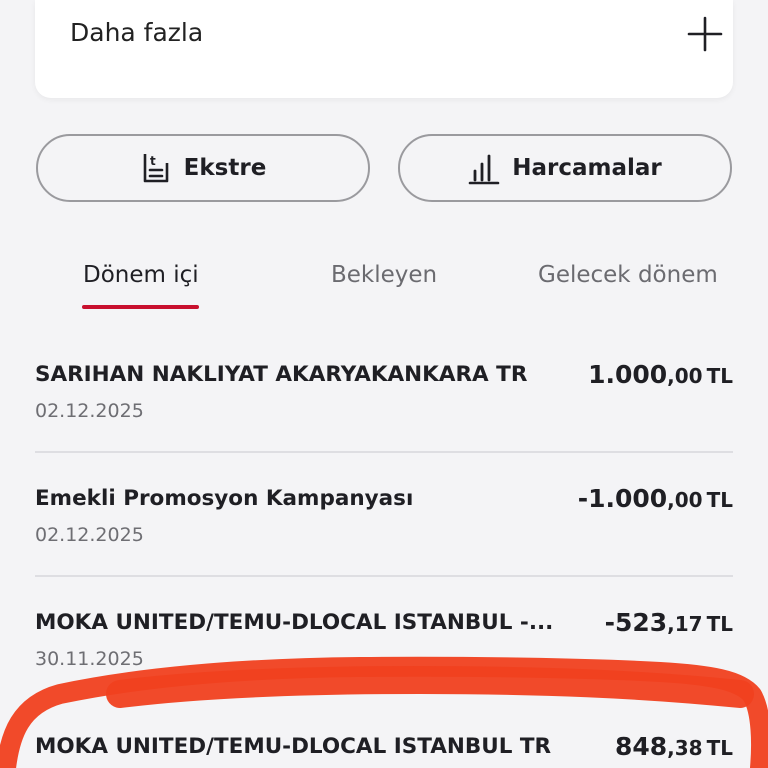 This screenshot has height=768, width=768. What do you see at coordinates (636, 622) in the screenshot?
I see `amount-integer: -523` at bounding box center [636, 622].